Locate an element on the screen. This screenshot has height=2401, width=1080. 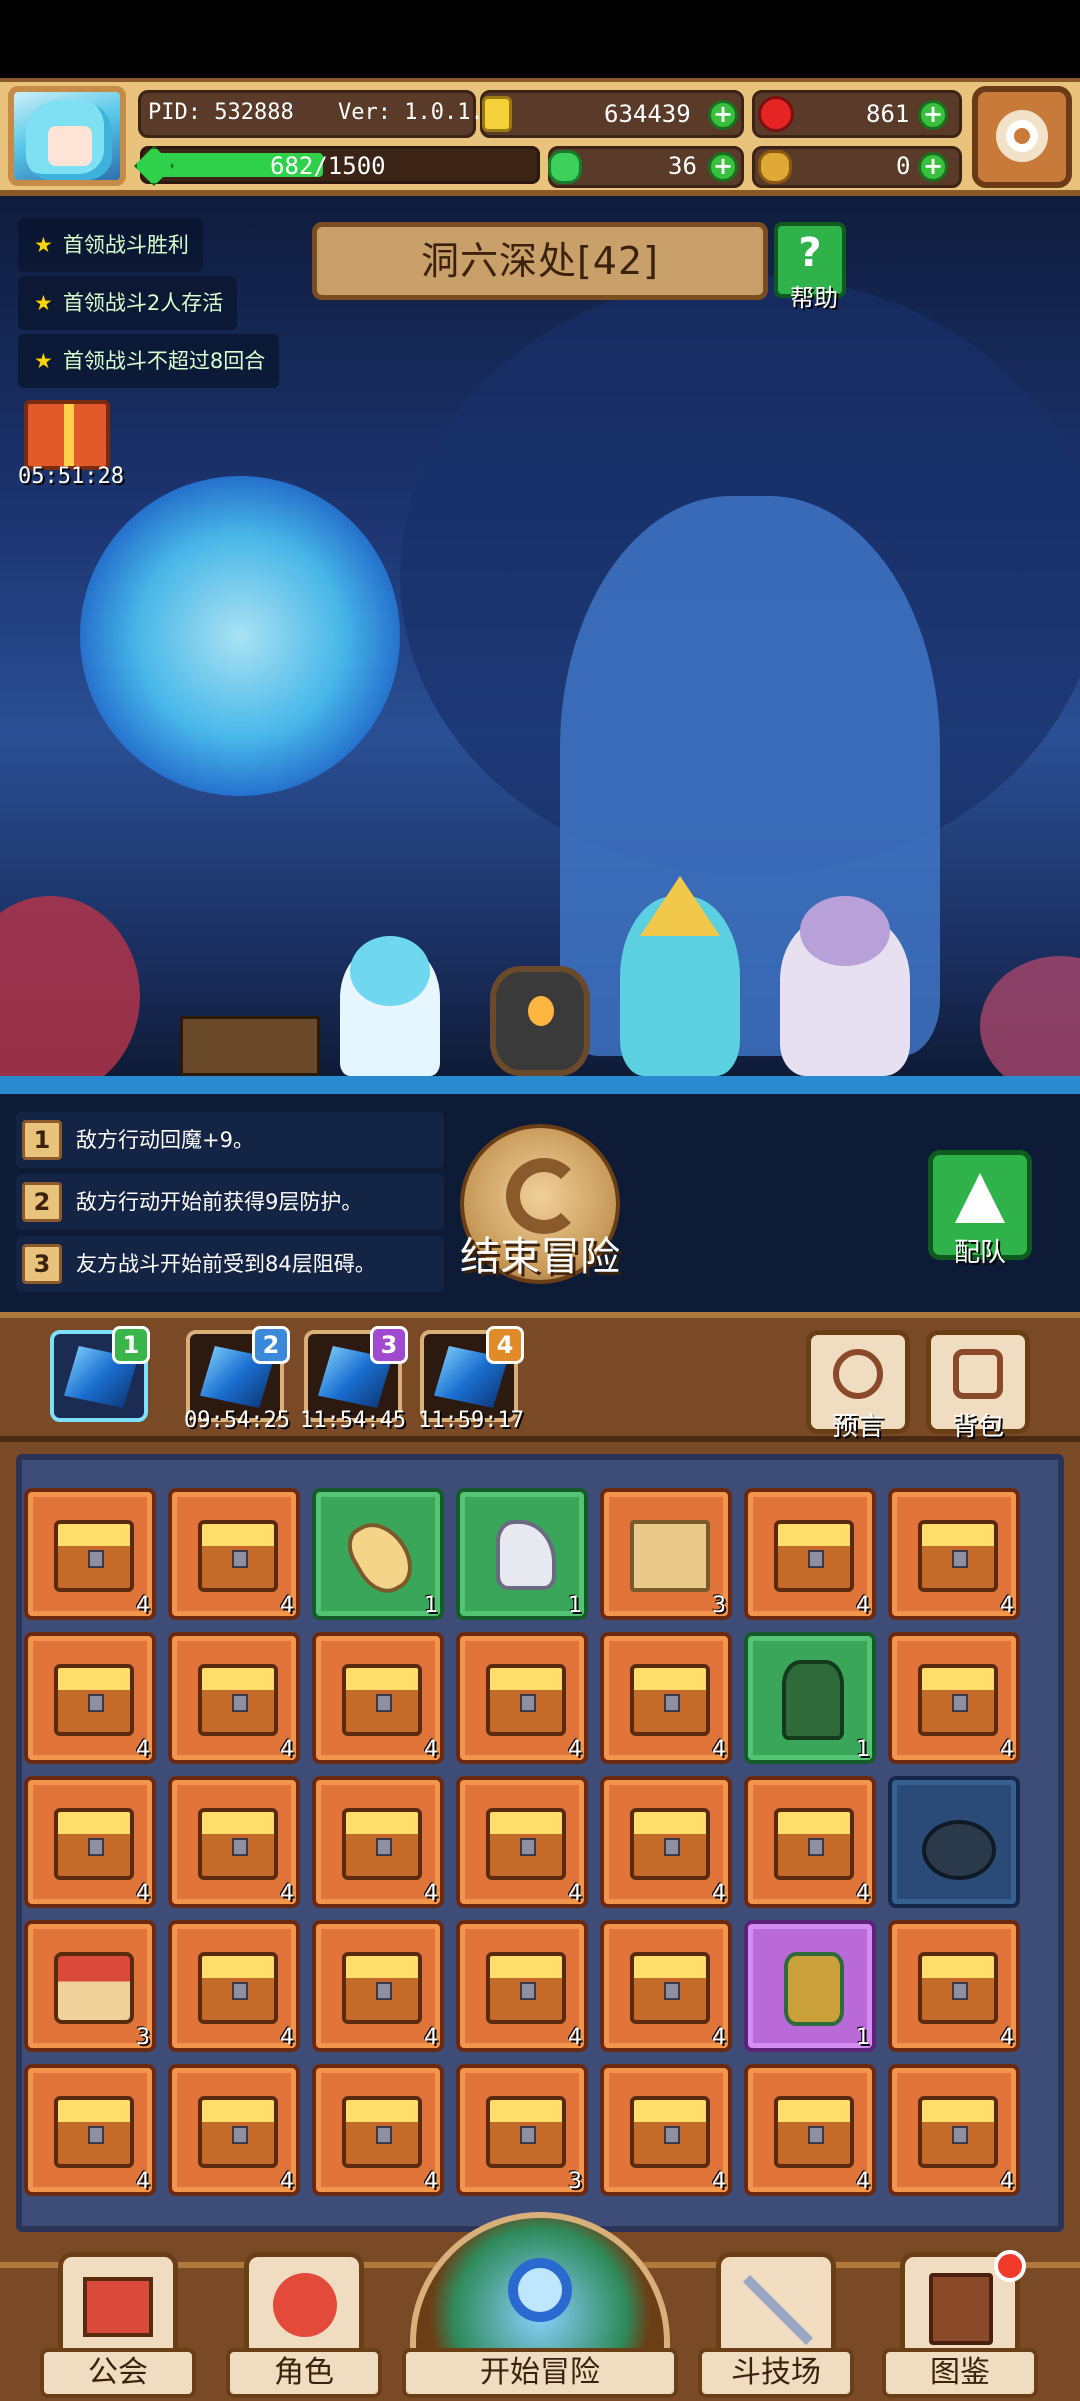
gold-bag-icon is located at coordinates (775, 167).